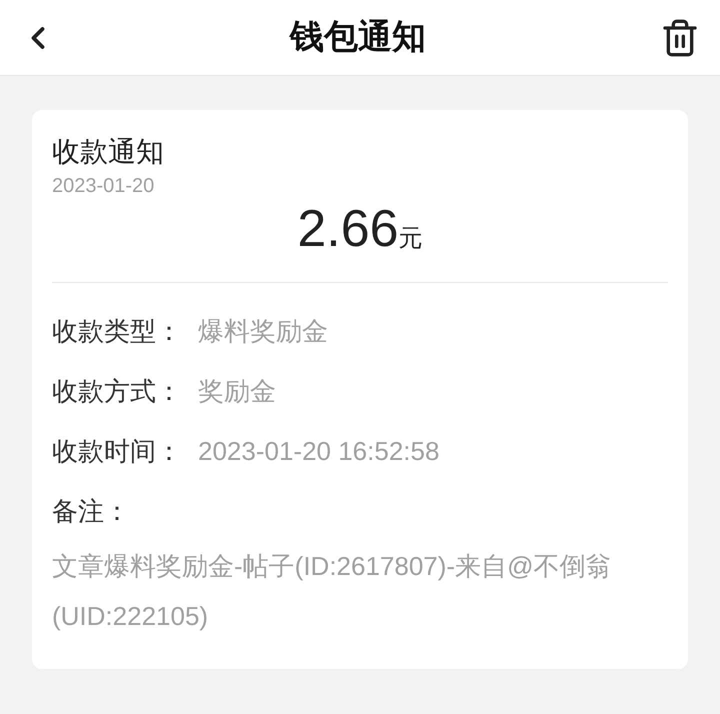 The height and width of the screenshot is (714, 720). What do you see at coordinates (117, 331) in the screenshot?
I see `field-label: 收款类型：` at bounding box center [117, 331].